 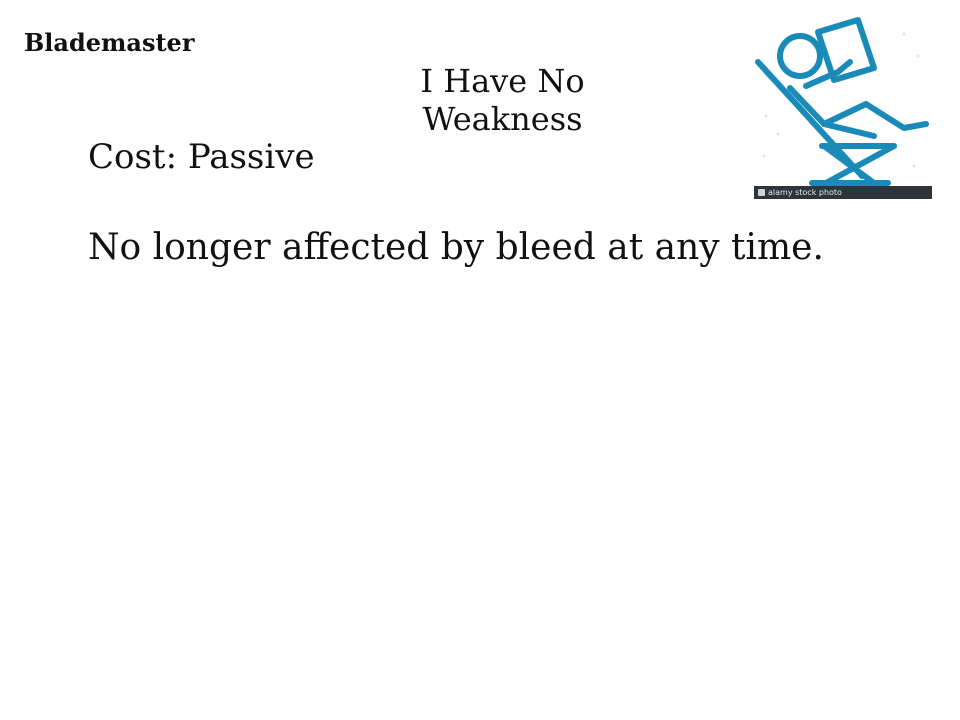 I want to click on card-cost: Cost: Passive, so click(x=201, y=157).